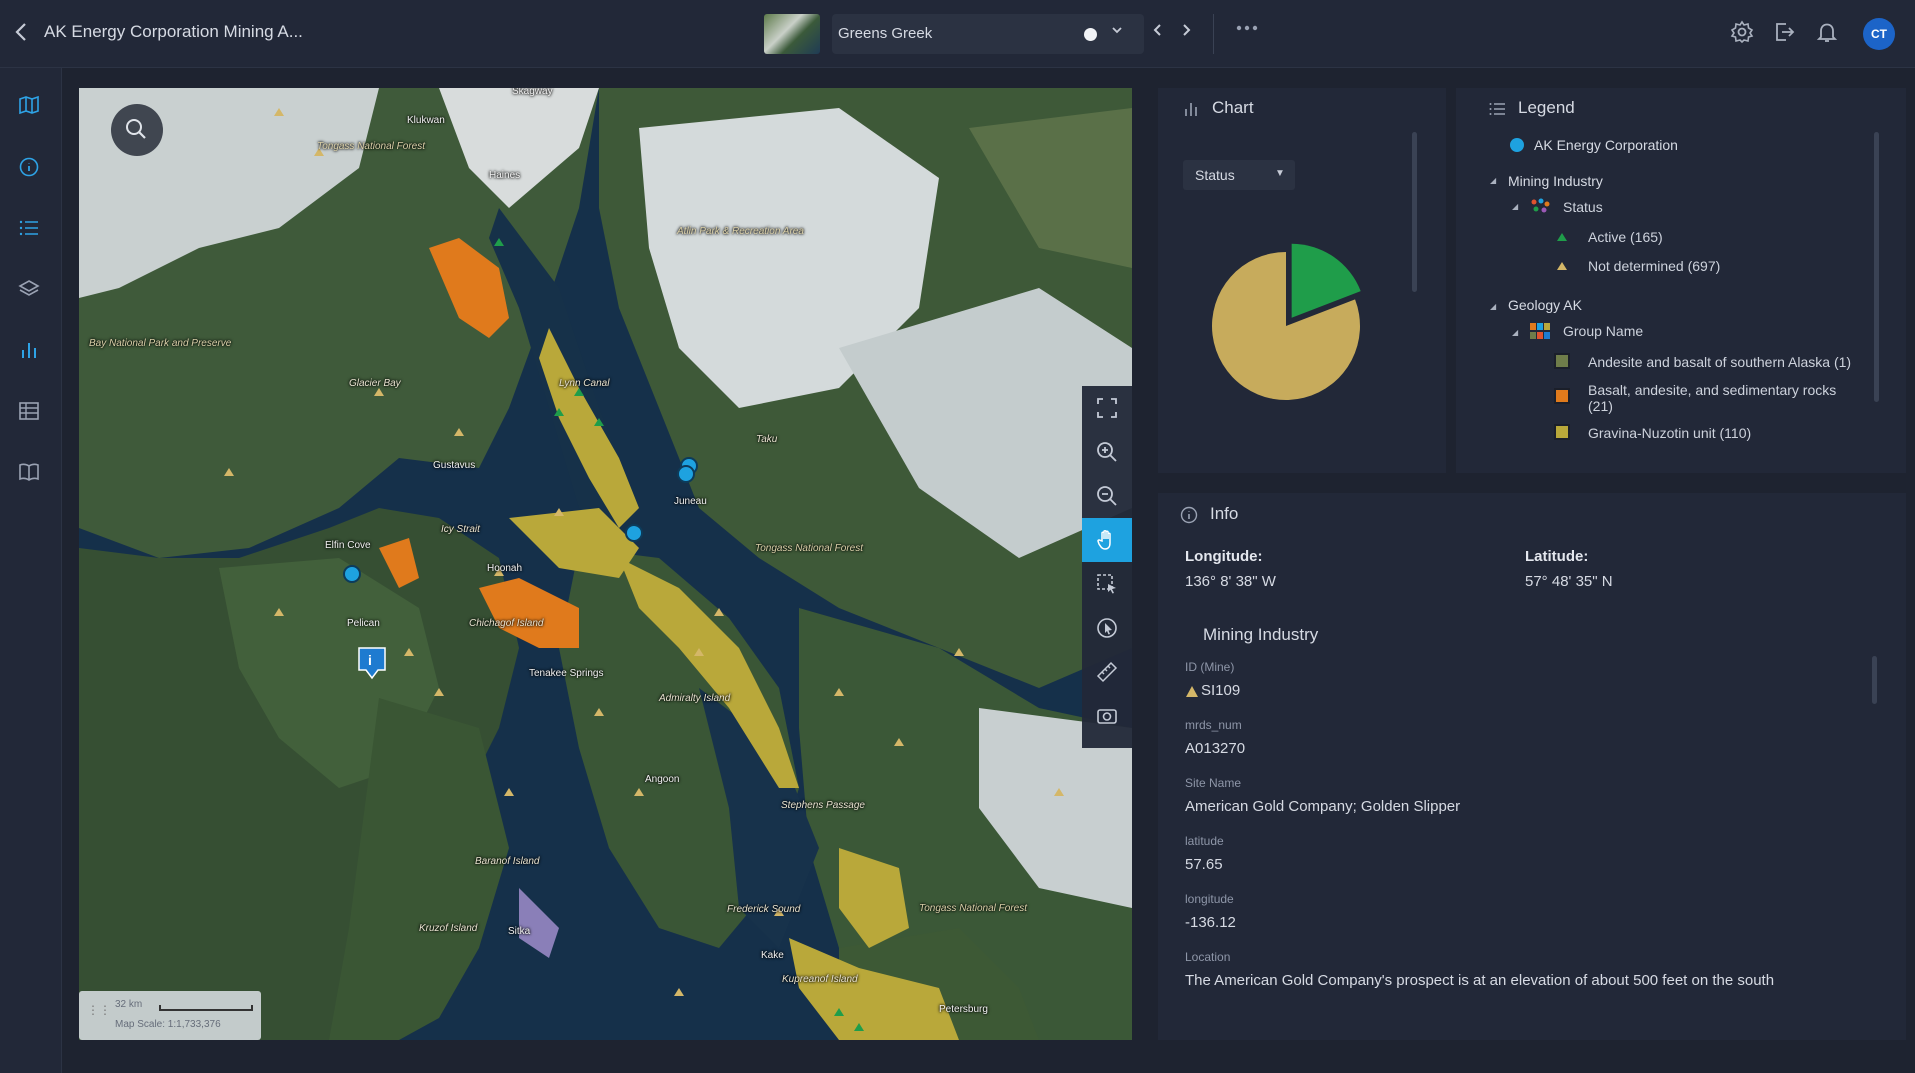 This screenshot has height=1073, width=1915. I want to click on legend-item-basalt-count: (21), so click(1600, 406).